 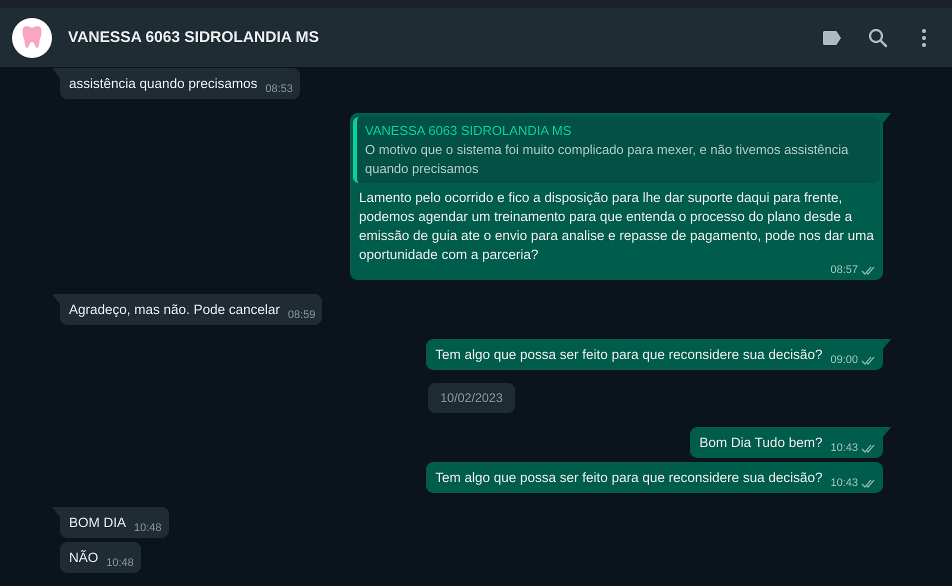 I want to click on message-text: Bom Dia Tudo bem?, so click(x=760, y=443).